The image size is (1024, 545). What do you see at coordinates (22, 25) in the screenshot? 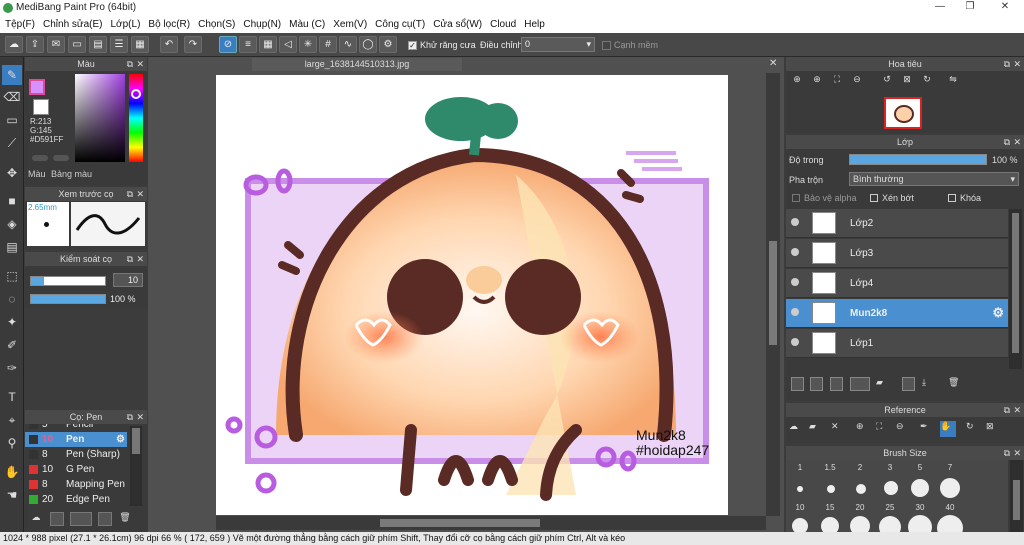
I see `menu-file: Tệp(F)` at bounding box center [22, 25].